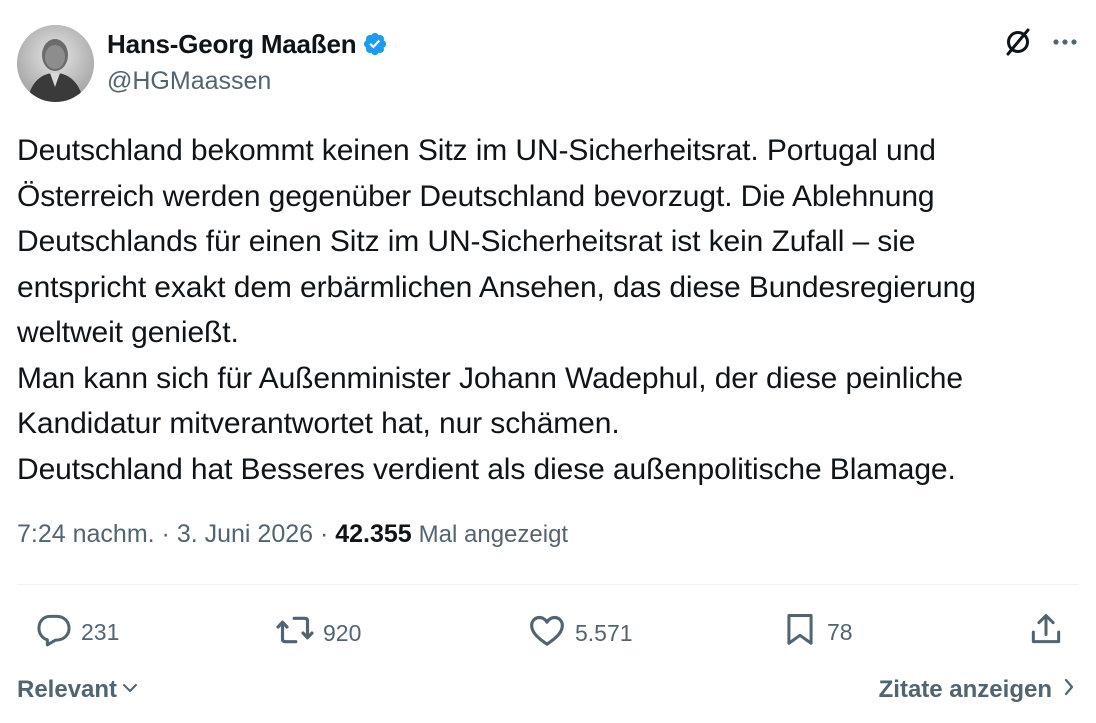 This screenshot has height=723, width=1096. Describe the element at coordinates (55, 63) in the screenshot. I see `avatar` at that location.